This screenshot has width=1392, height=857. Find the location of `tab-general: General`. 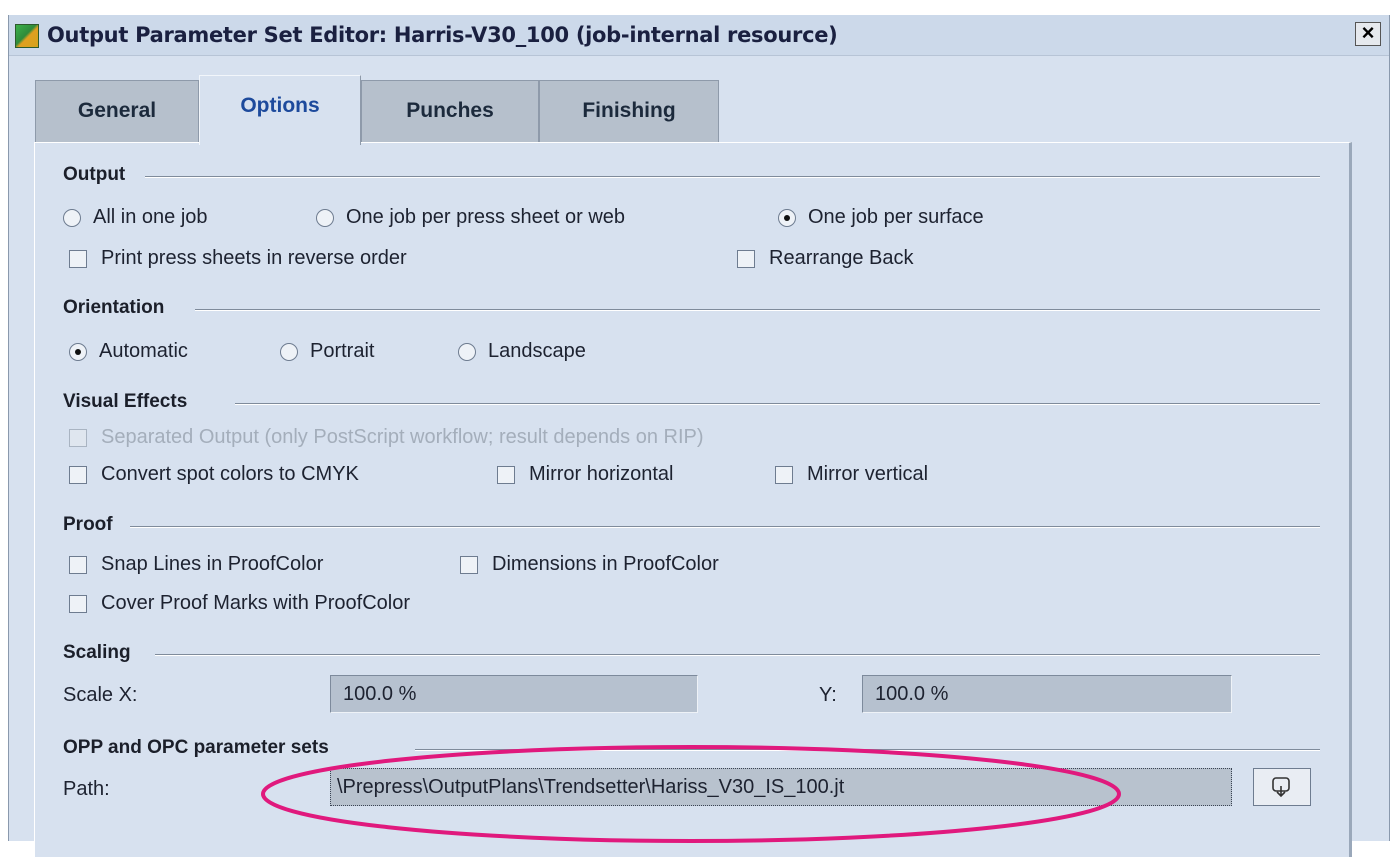

tab-general: General is located at coordinates (117, 111).